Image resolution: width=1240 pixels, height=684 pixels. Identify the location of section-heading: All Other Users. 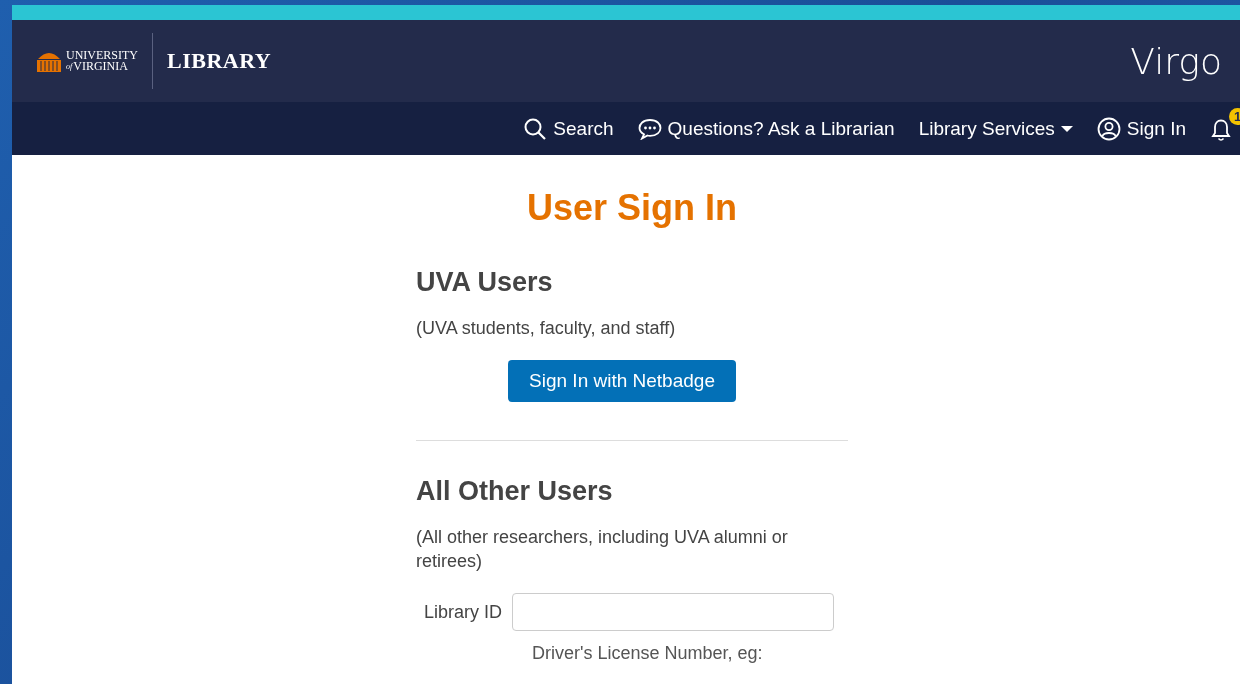
(515, 491).